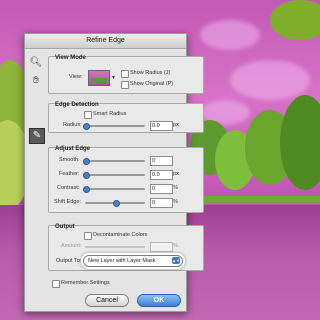 The width and height of the screenshot is (320, 320). Describe the element at coordinates (85, 283) in the screenshot. I see `remember-settings-label: Remember Settings` at that location.